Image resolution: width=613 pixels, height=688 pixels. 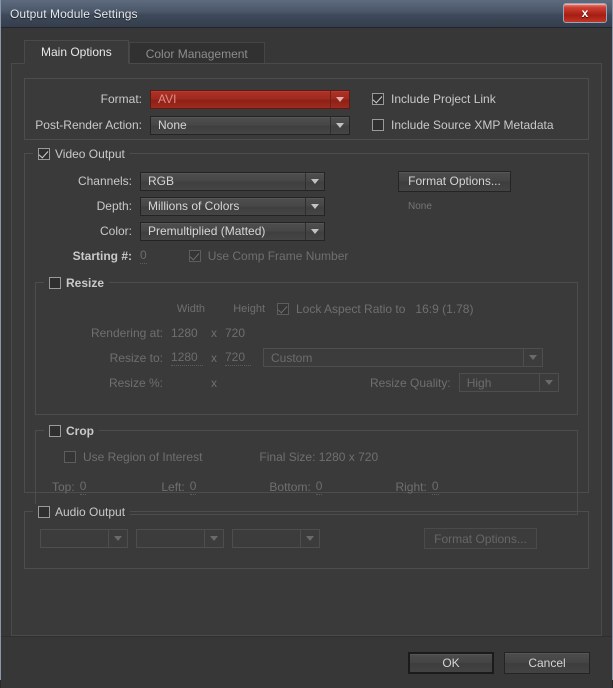 I want to click on resize-preset-value: Custom, so click(x=292, y=357).